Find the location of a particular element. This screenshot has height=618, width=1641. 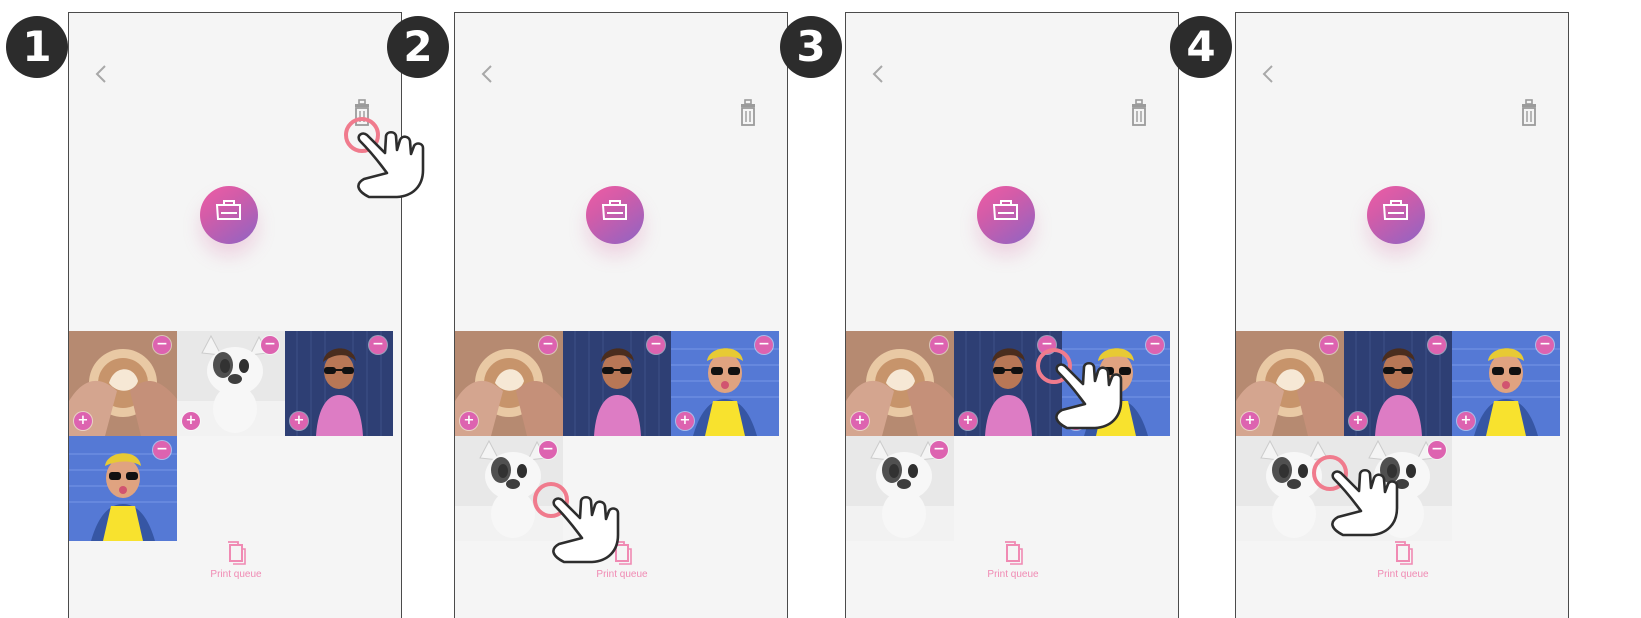

photo-tile-dog: − + is located at coordinates (231, 383).